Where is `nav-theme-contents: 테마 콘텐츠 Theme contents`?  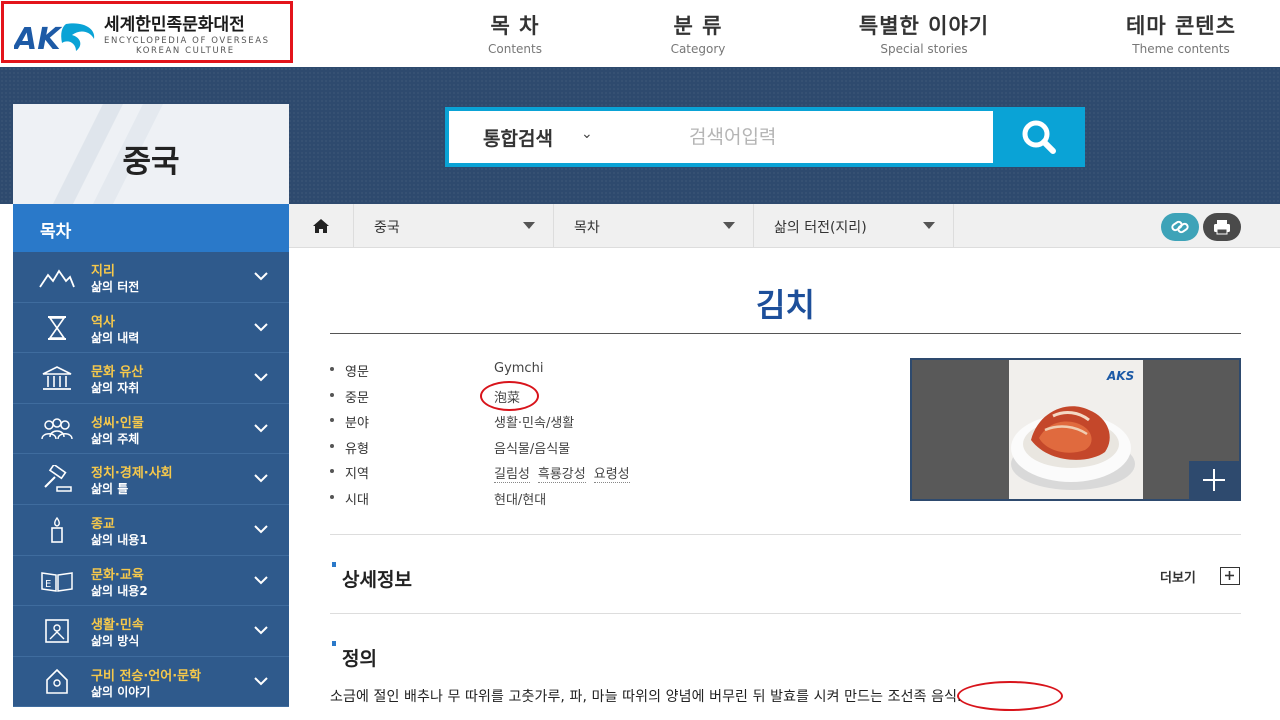 nav-theme-contents: 테마 콘텐츠 Theme contents is located at coordinates (1181, 33).